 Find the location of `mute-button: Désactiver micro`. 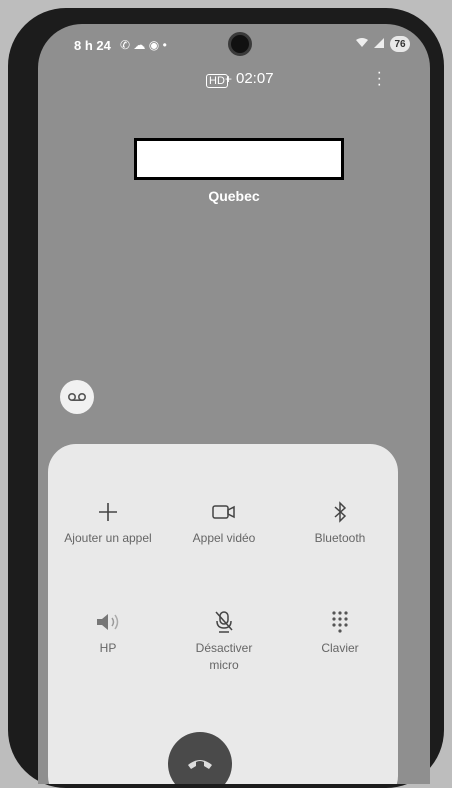

mute-button: Désactiver micro is located at coordinates (224, 639).